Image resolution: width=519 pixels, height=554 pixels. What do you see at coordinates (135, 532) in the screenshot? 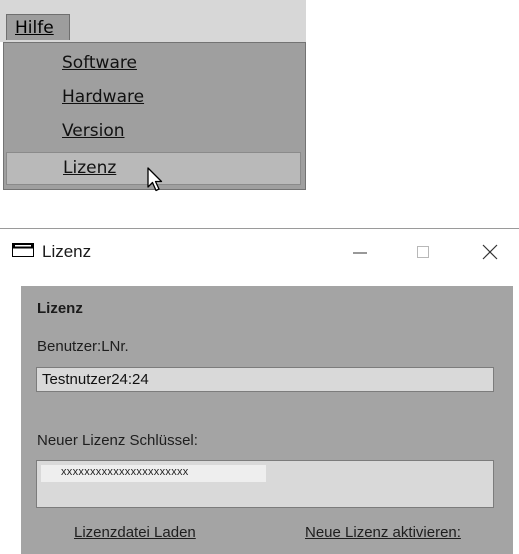
I see `load-license-file-link: Lizenzdatei Laden` at bounding box center [135, 532].